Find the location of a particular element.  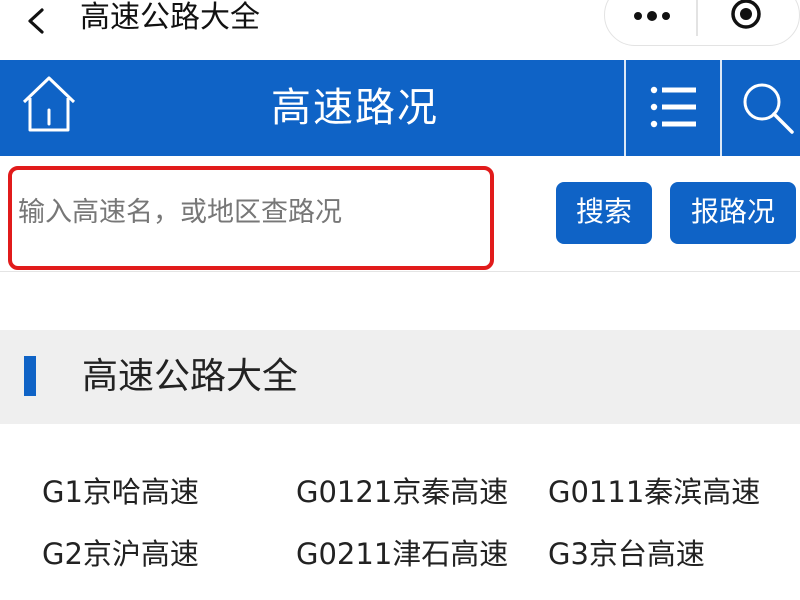

highway-link: G3京台高速 is located at coordinates (626, 554).